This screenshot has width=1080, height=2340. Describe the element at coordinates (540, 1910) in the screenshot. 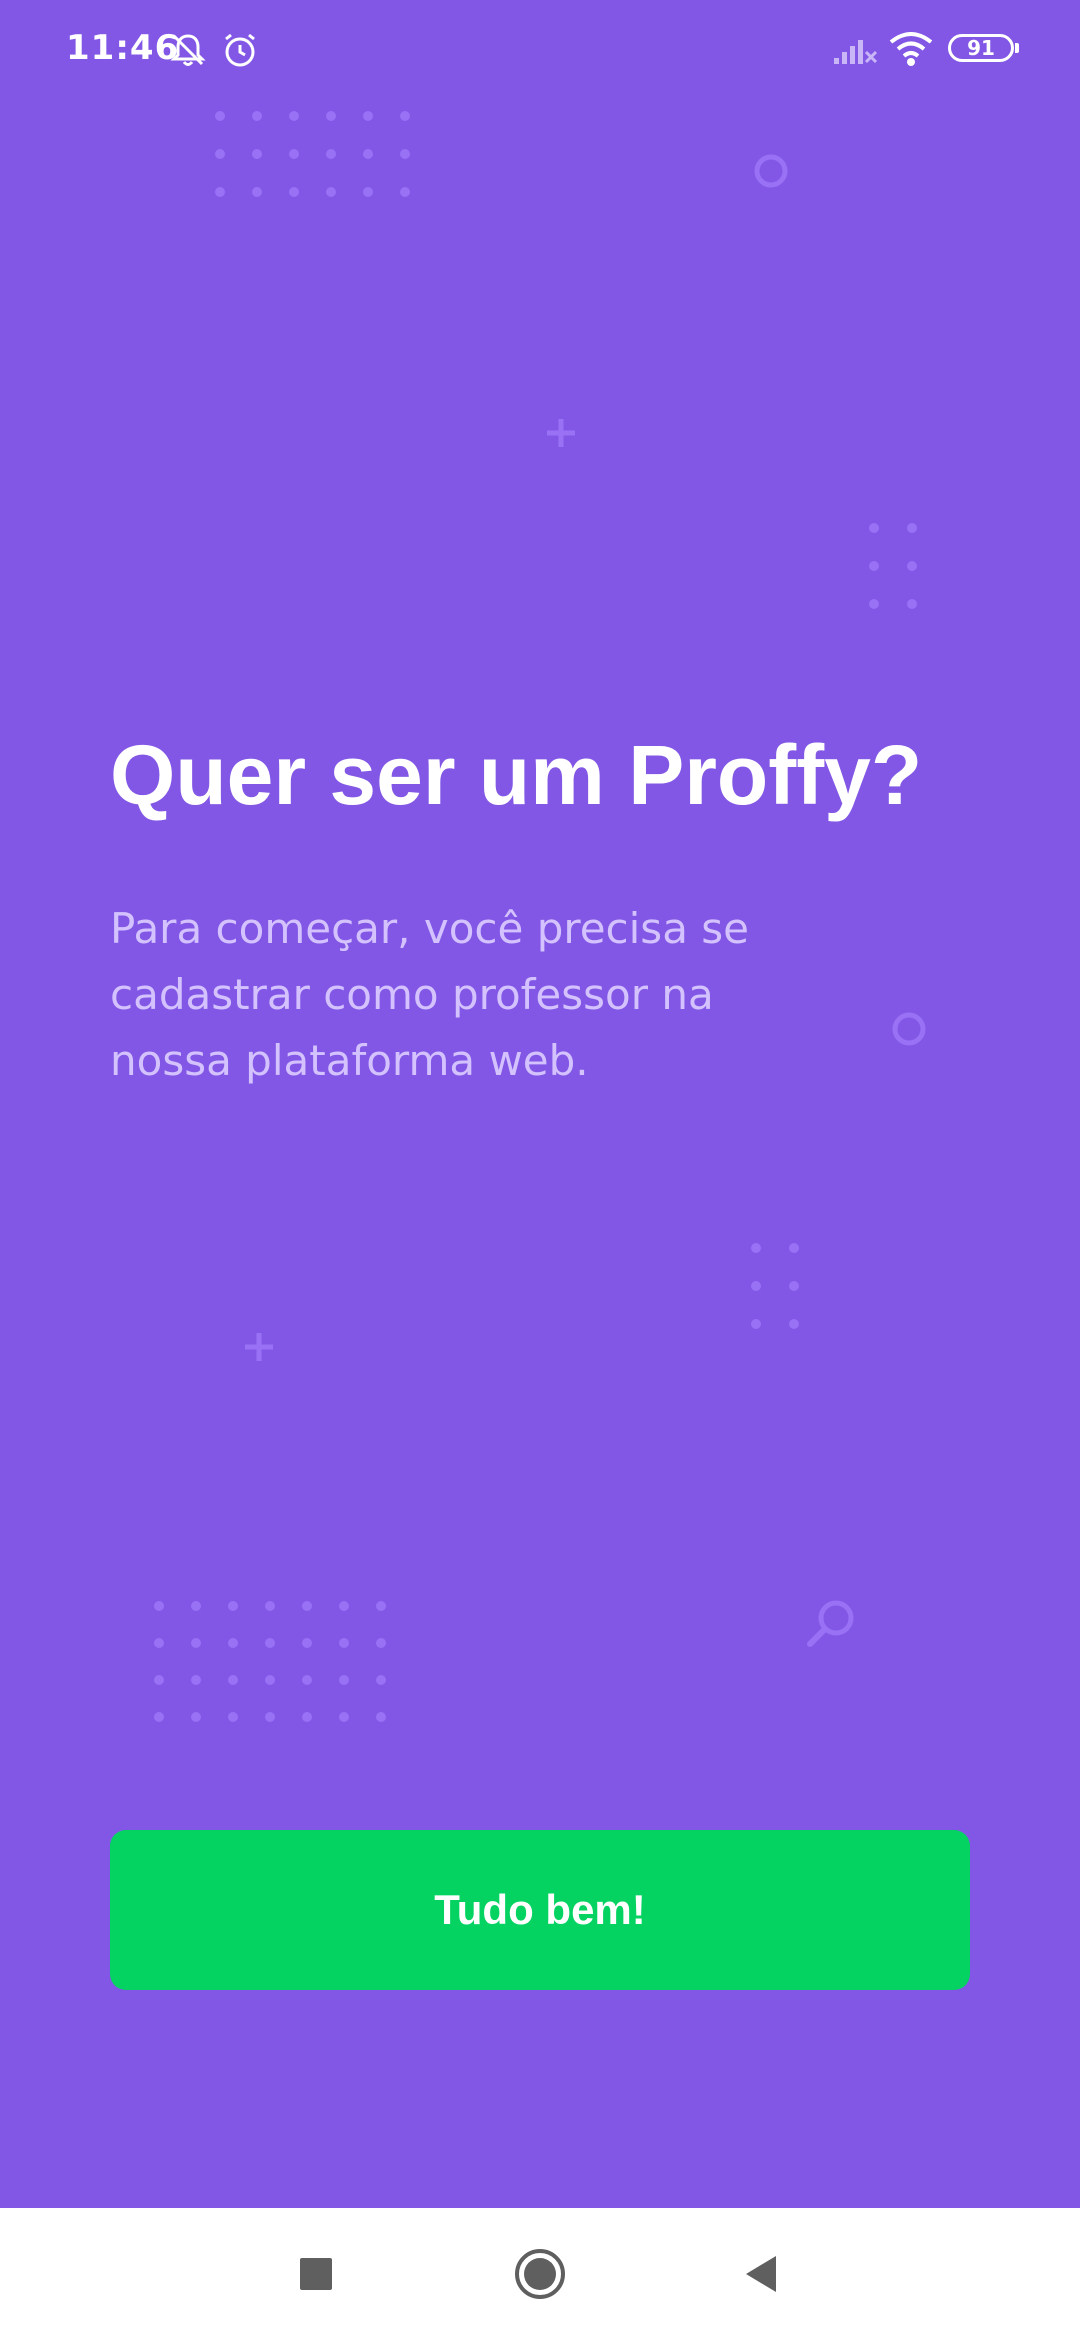

I see `ok-button: Tudo bem!` at that location.